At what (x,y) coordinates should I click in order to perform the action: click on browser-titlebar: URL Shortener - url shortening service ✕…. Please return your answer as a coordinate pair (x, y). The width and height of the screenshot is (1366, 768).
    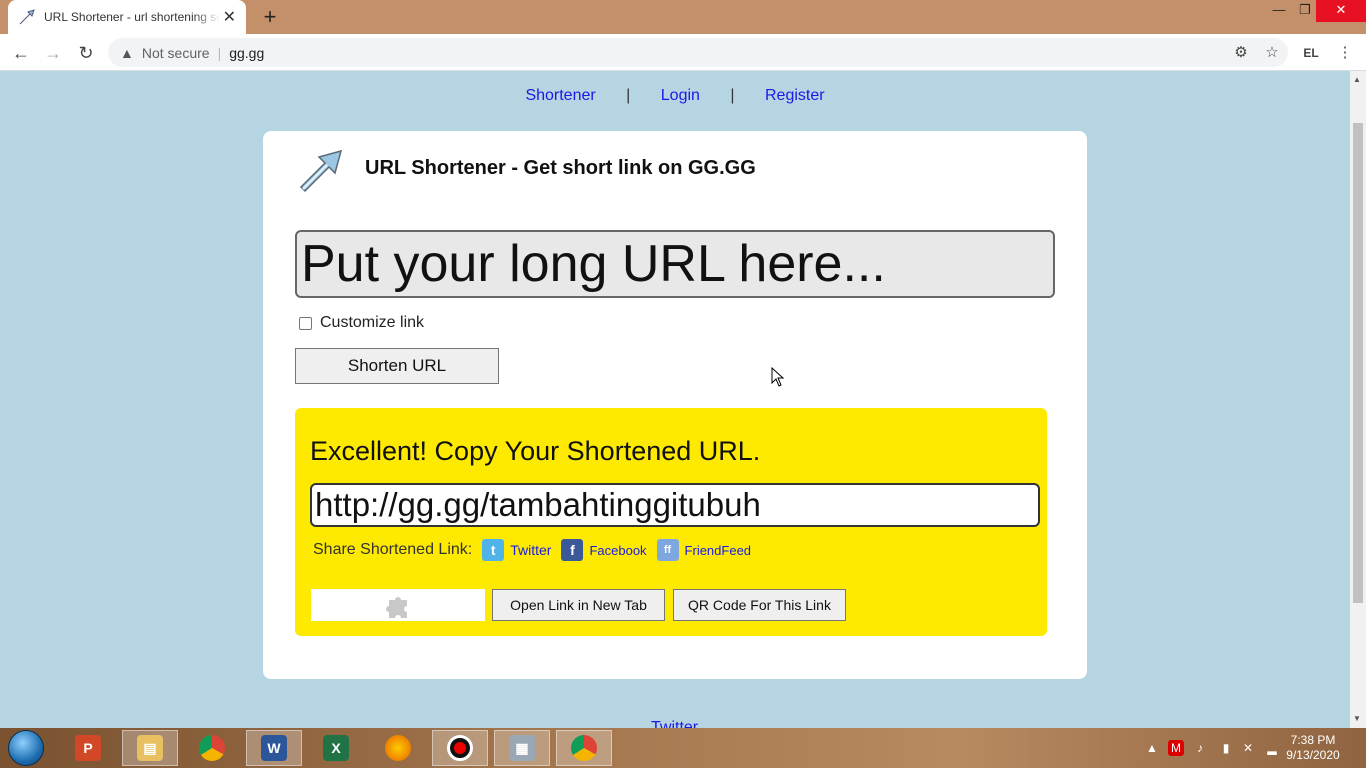
    Looking at the image, I should click on (683, 17).